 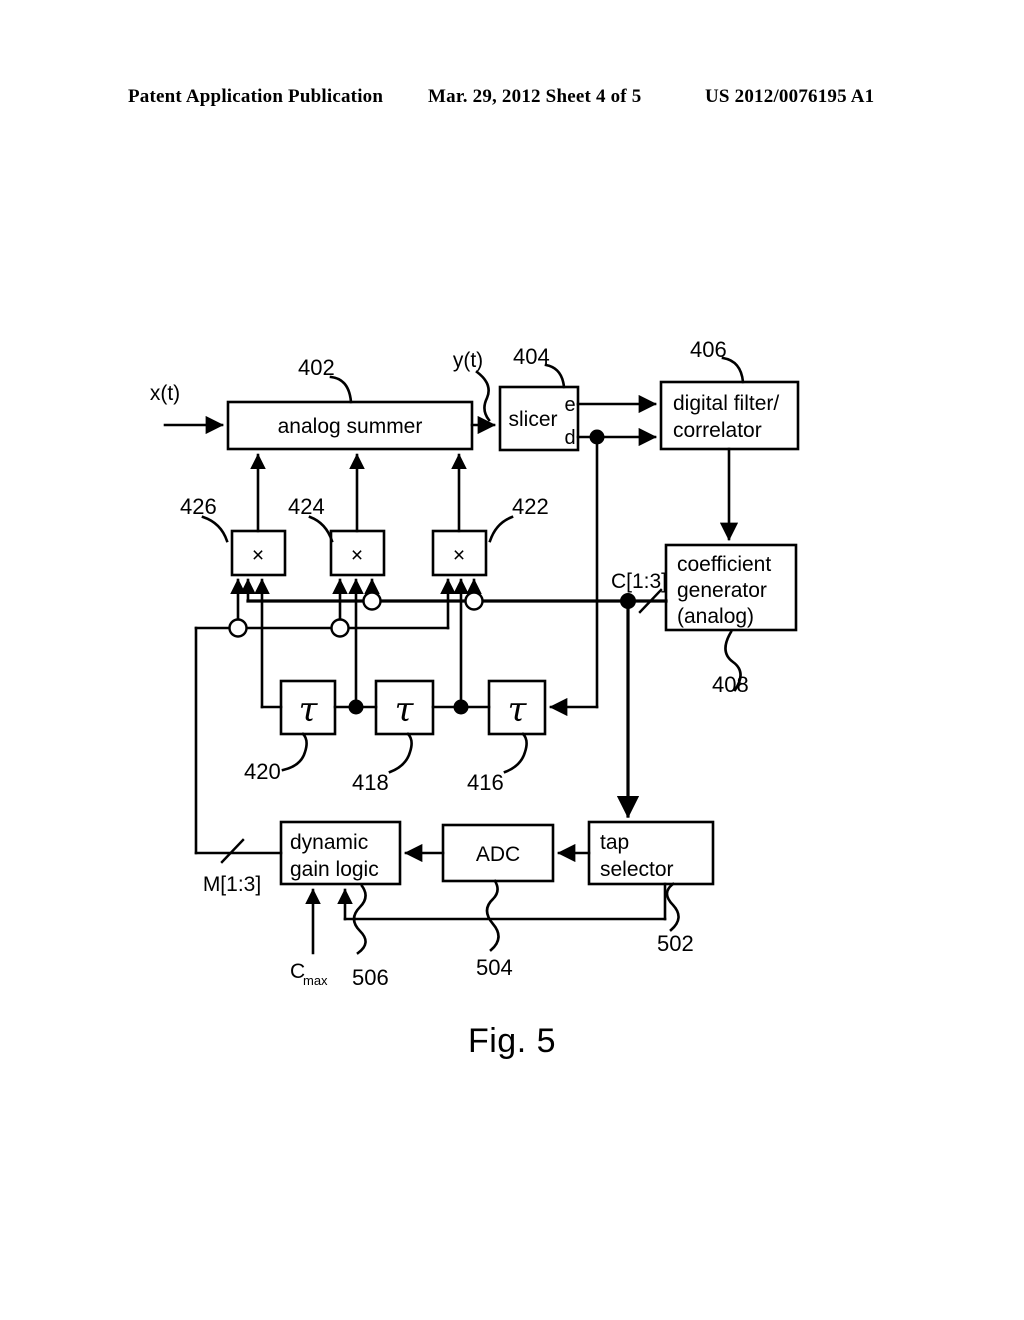 I want to click on label-adc: ADC, so click(x=498, y=854).